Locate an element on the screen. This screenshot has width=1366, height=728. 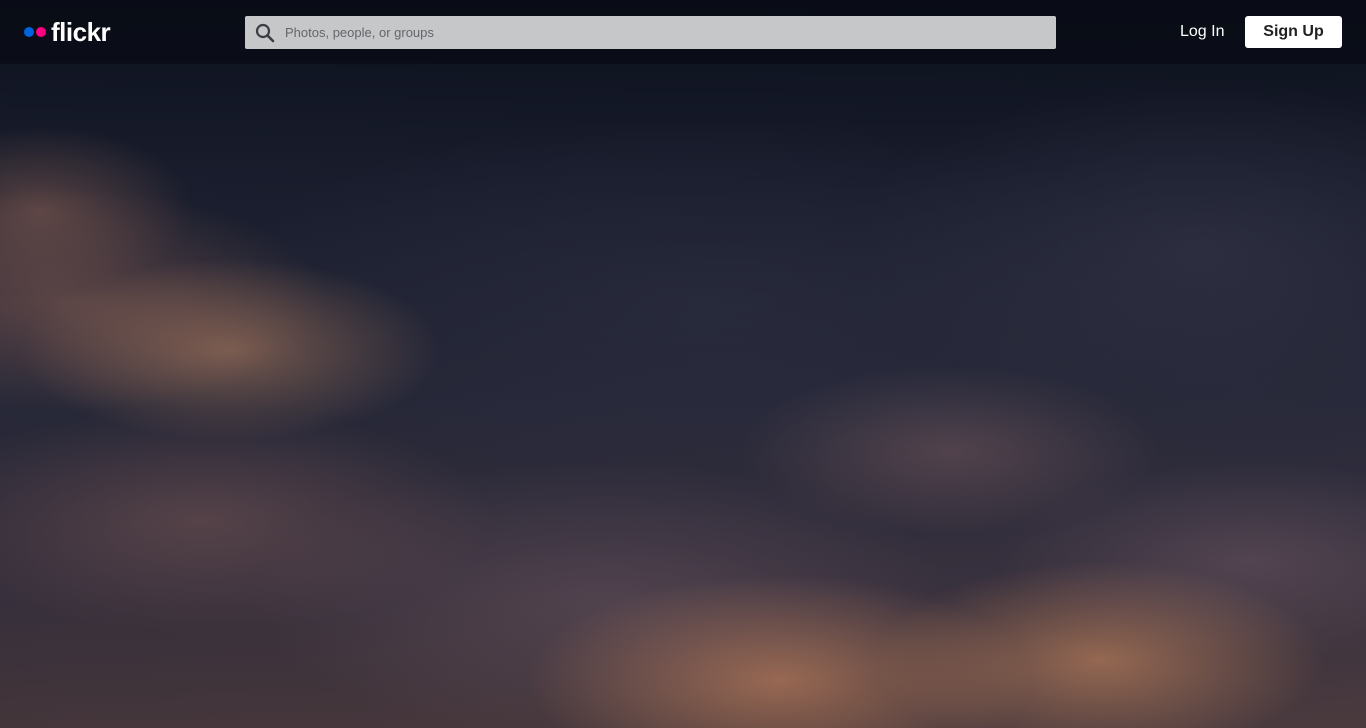
login-link: Log In is located at coordinates (1202, 32).